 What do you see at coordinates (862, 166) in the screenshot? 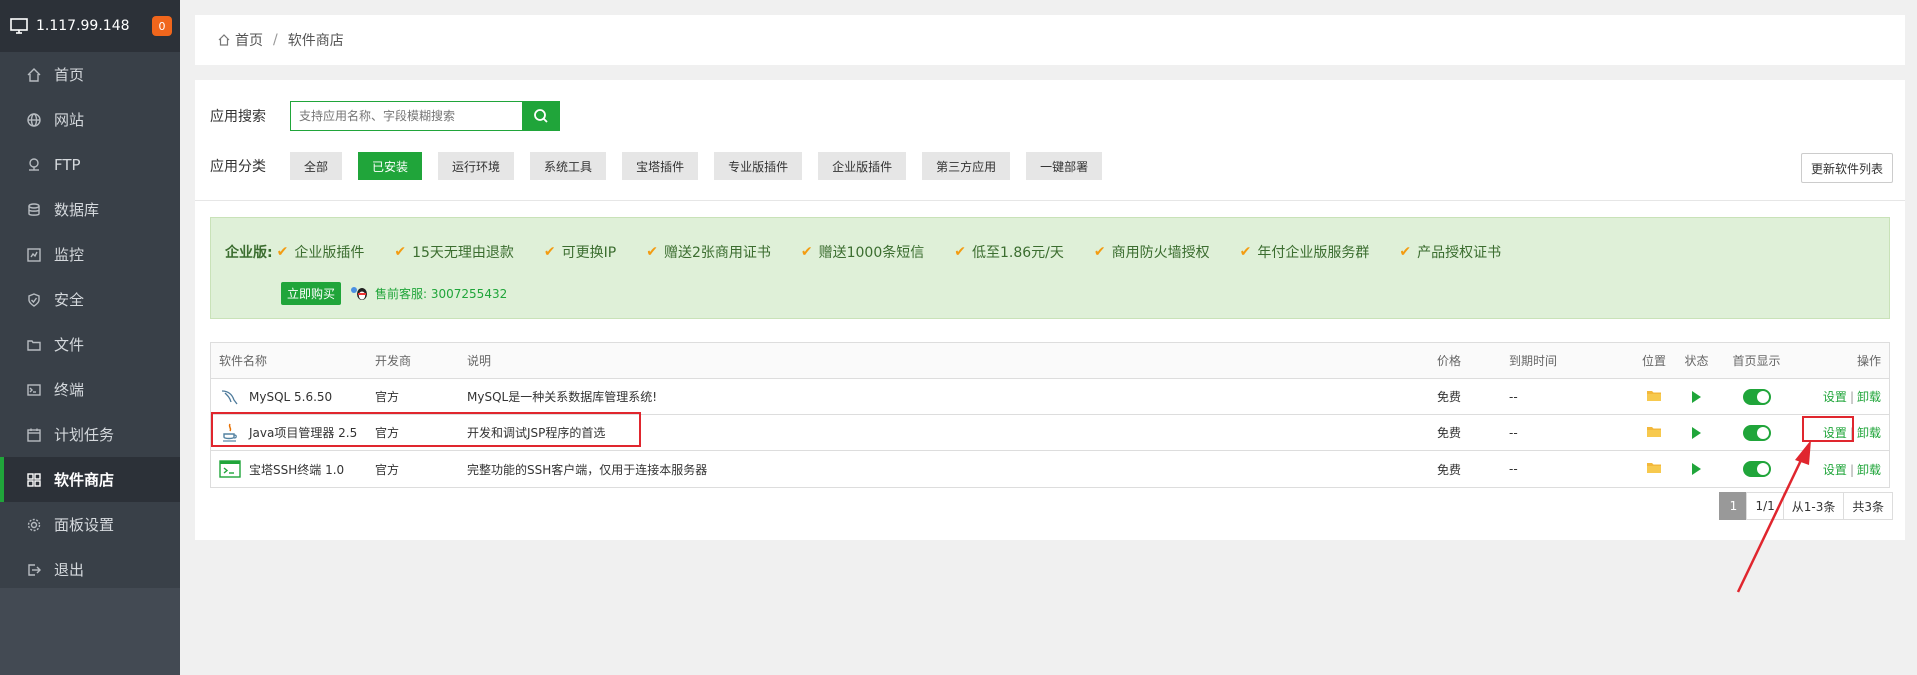
I see `category-6: 企业版插件` at bounding box center [862, 166].